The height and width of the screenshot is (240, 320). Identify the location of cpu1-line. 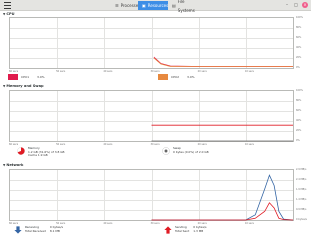
(223, 61).